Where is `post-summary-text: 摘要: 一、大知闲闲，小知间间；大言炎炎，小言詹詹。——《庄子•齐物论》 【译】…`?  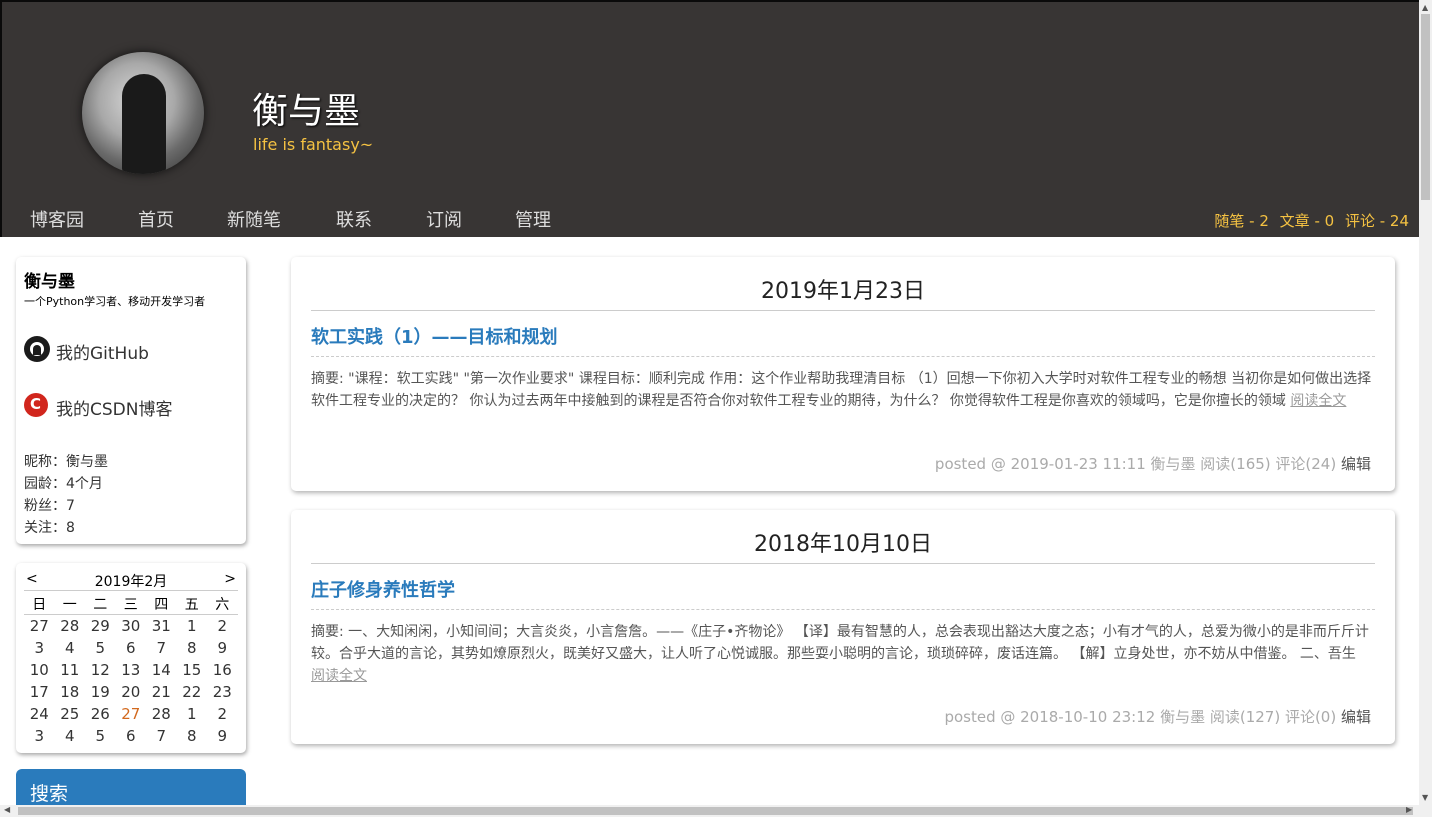
post-summary-text: 摘要: 一、大知闲闲，小知间间；大言炎炎，小言詹詹。——《庄子•齐物论》 【译】… is located at coordinates (840, 643).